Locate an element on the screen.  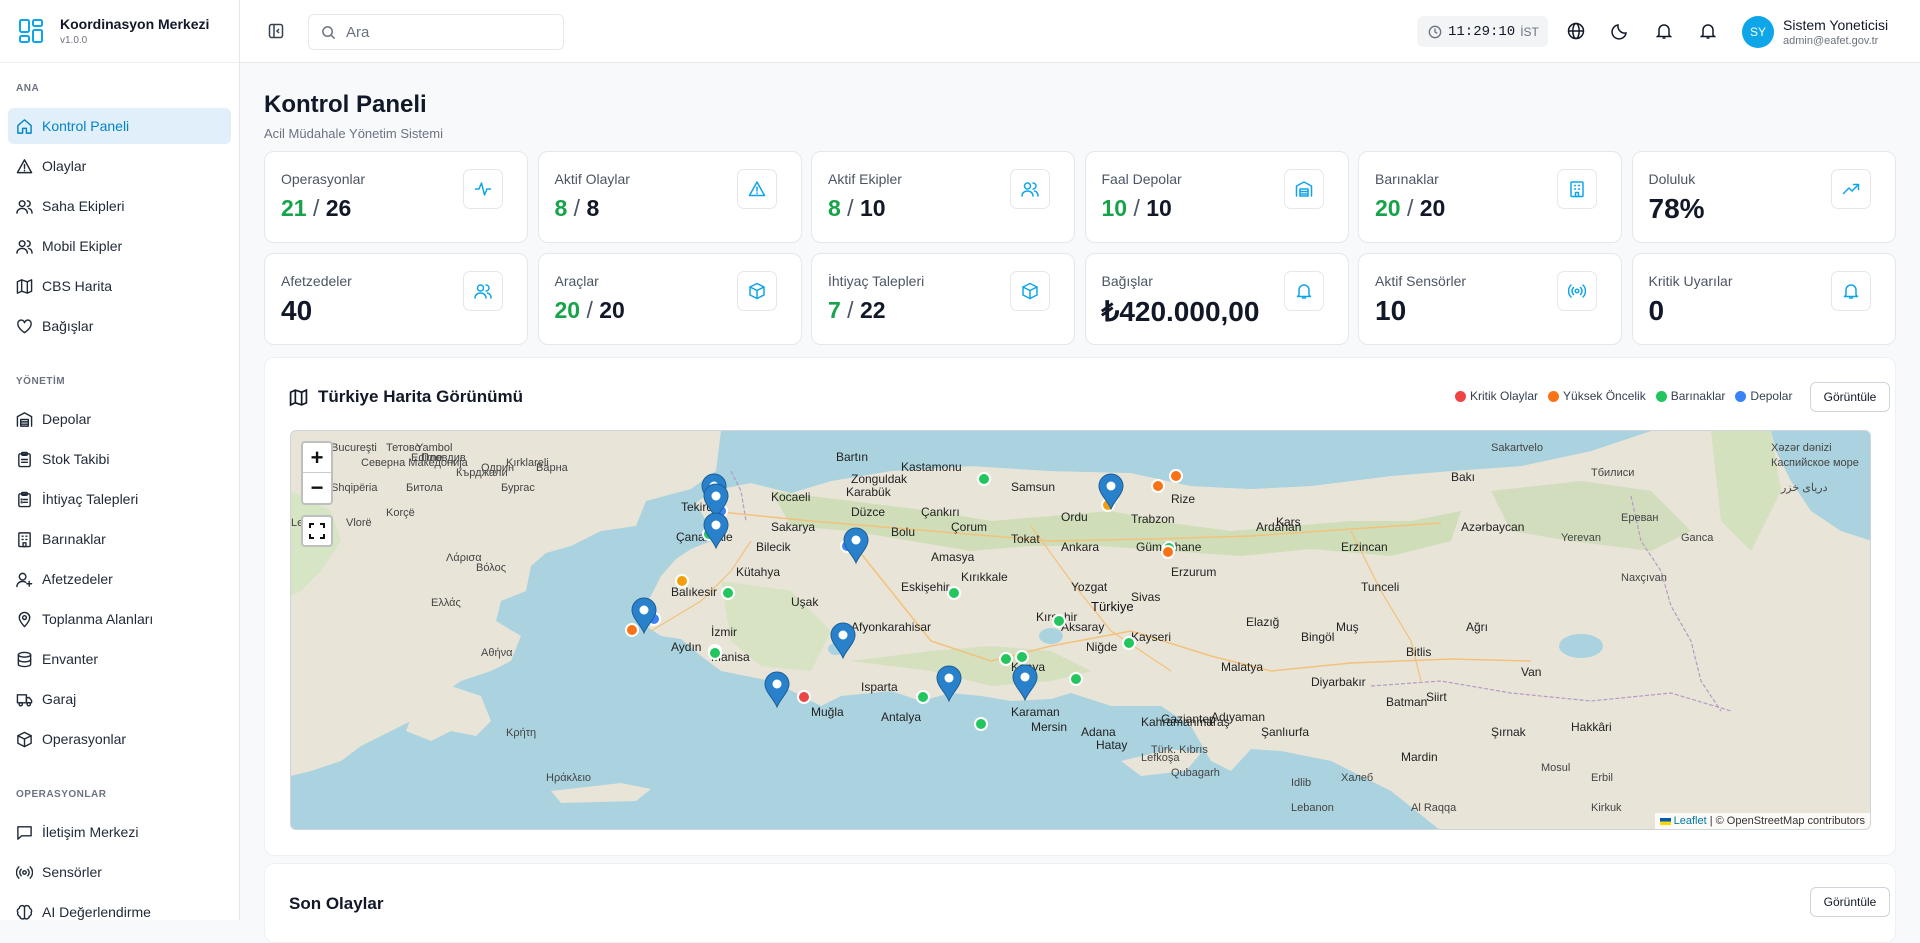
stat-card-aktif-sens-rler: Aktif Sensörler 10 is located at coordinates (1490, 299).